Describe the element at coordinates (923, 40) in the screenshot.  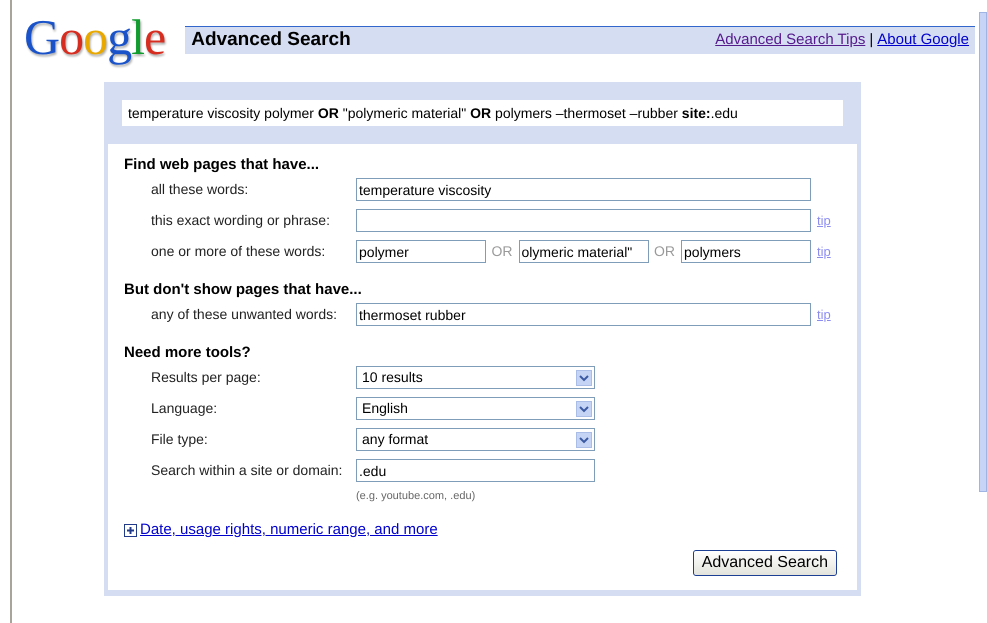
I see `header-link: About Google` at that location.